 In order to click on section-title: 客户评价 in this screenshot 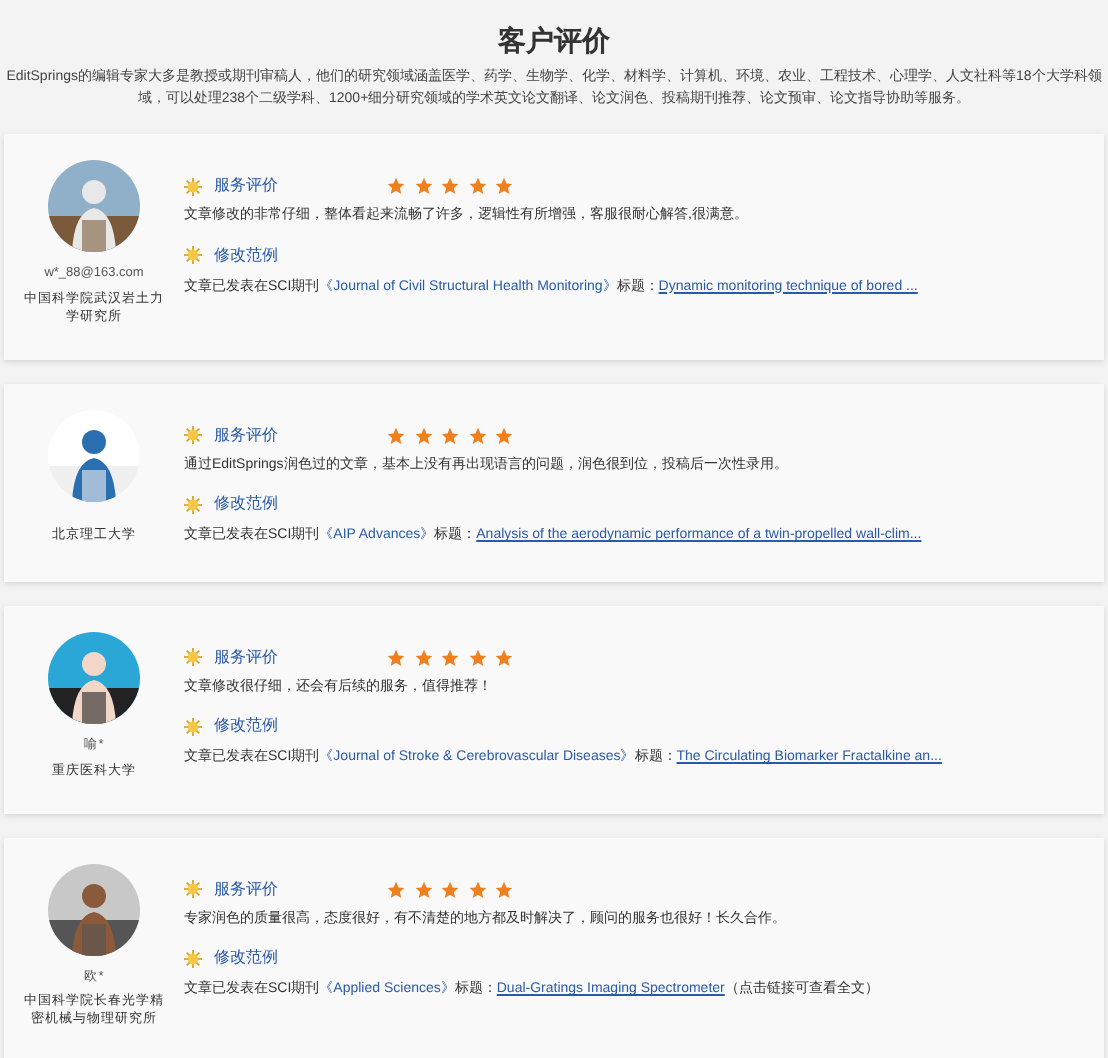, I will do `click(554, 41)`.